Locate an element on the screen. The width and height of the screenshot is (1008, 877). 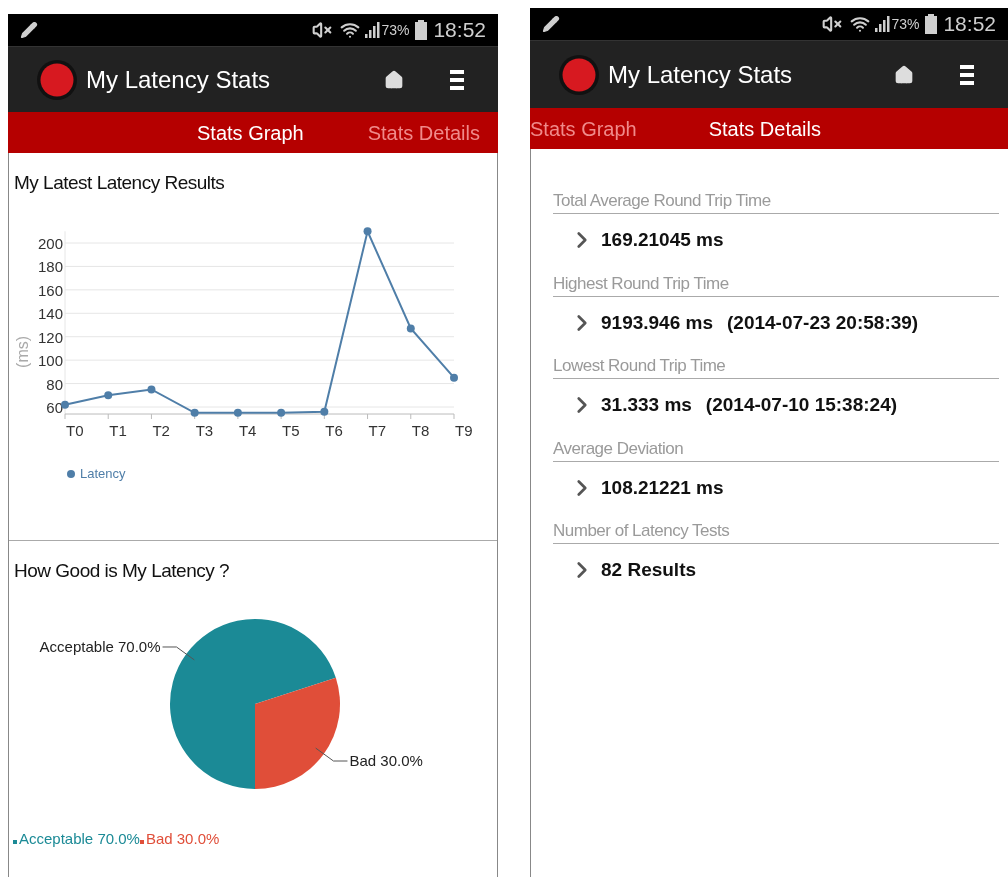
detail-timestamp: (2014-07-10 15:38:24) is located at coordinates (801, 405).